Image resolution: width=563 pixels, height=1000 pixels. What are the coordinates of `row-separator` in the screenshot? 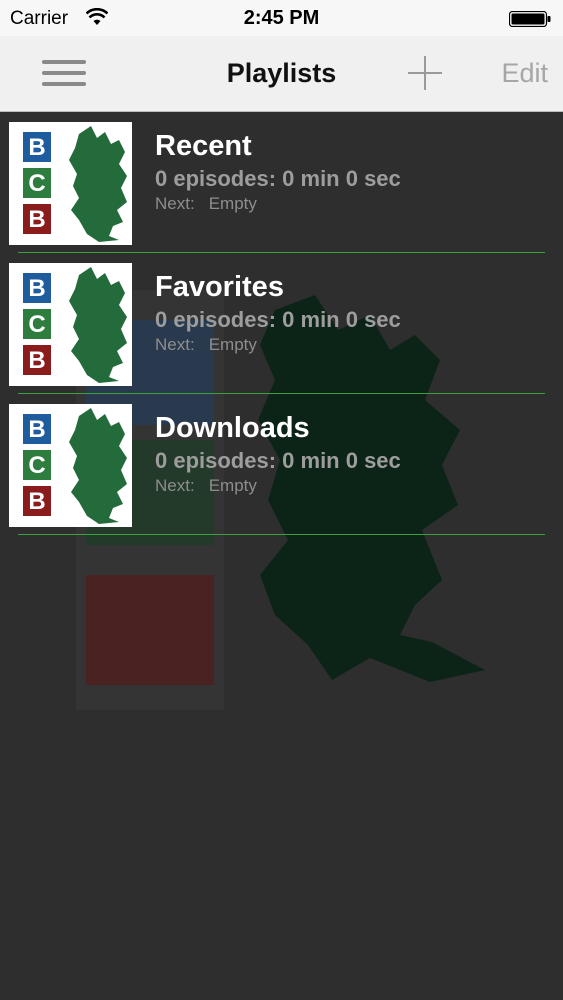 It's located at (281, 534).